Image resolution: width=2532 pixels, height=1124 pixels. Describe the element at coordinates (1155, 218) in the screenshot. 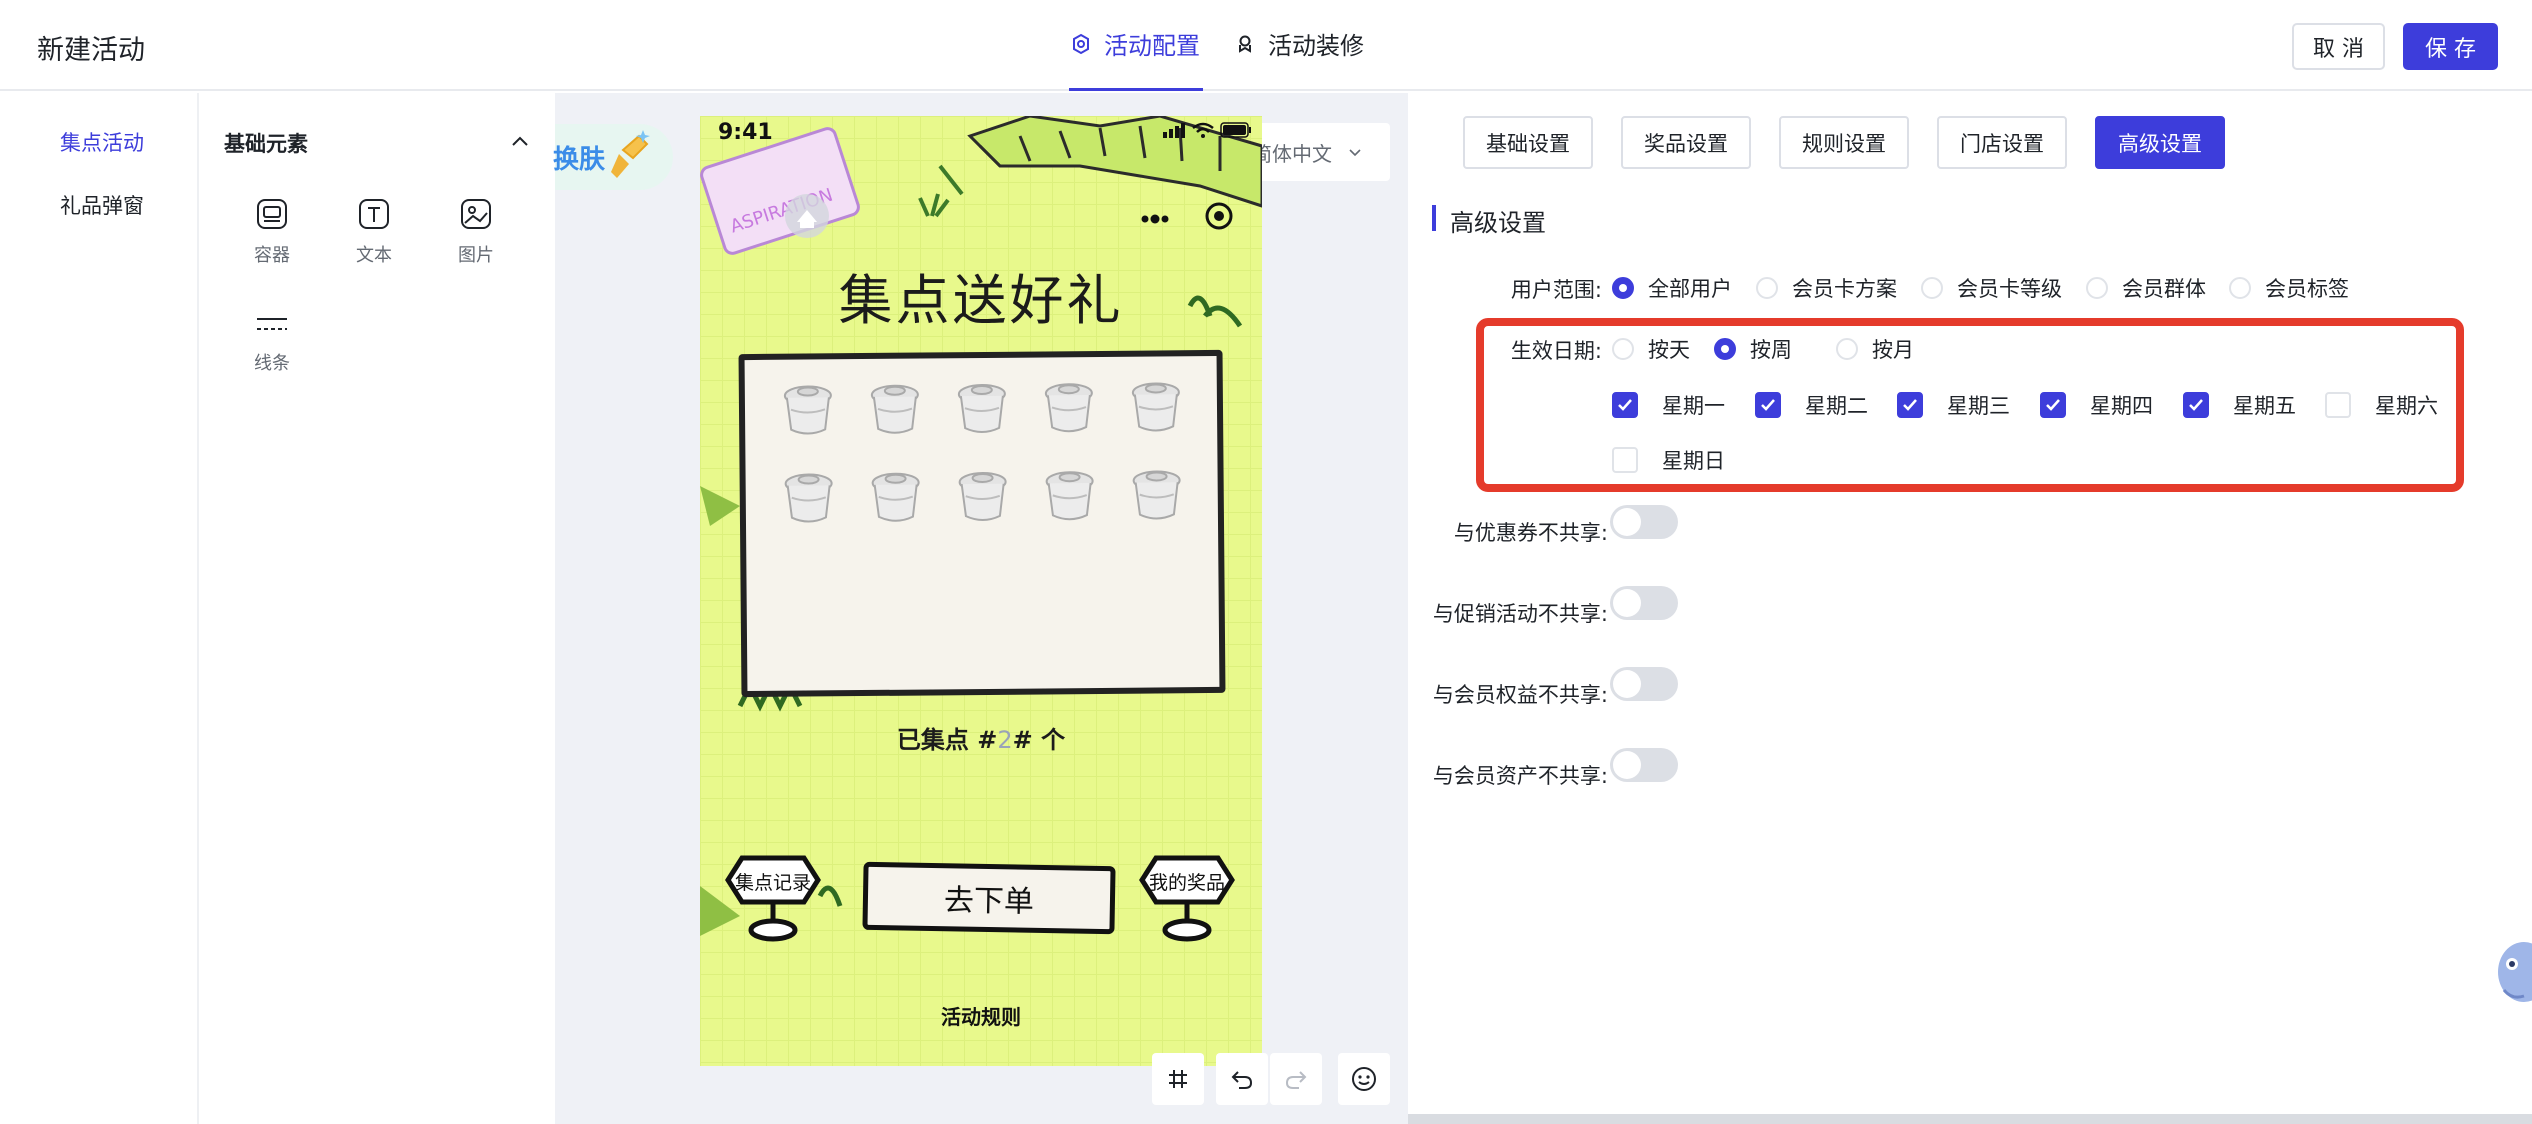

I see `more-icon` at that location.